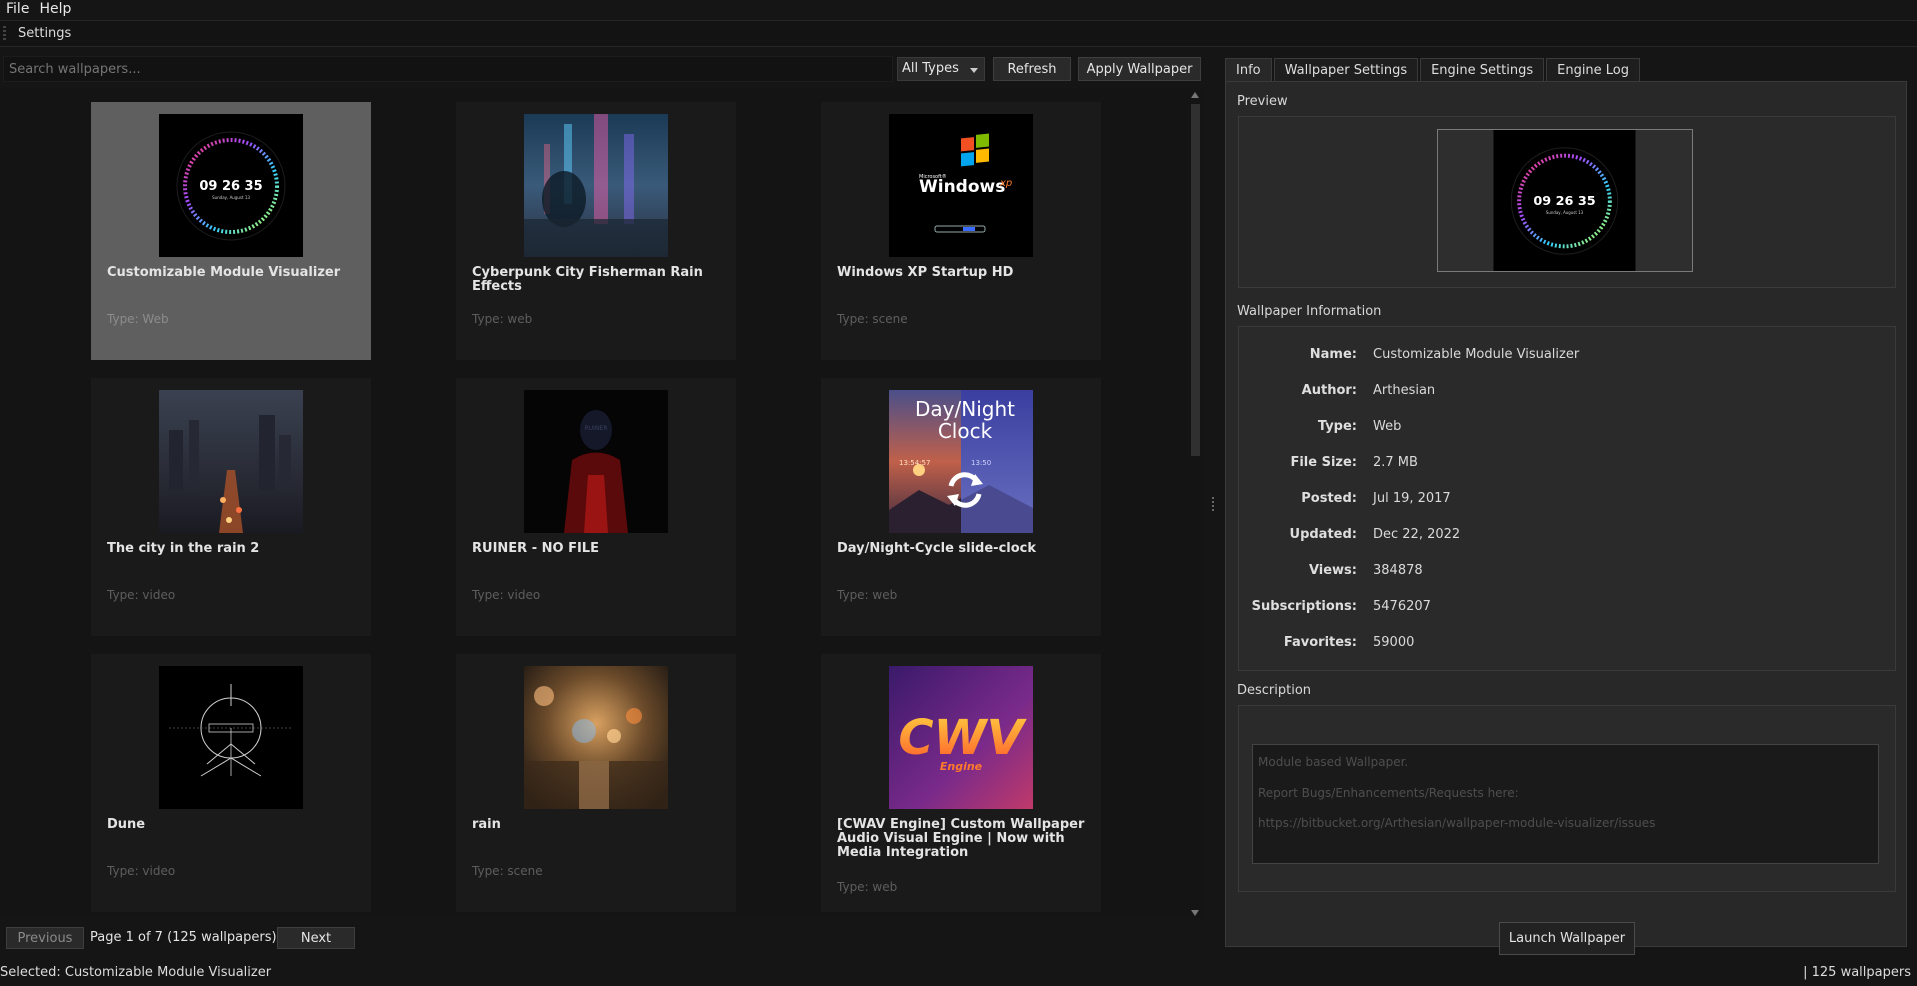 The image size is (1917, 986). I want to click on info-value: Arthesian, so click(1404, 390).